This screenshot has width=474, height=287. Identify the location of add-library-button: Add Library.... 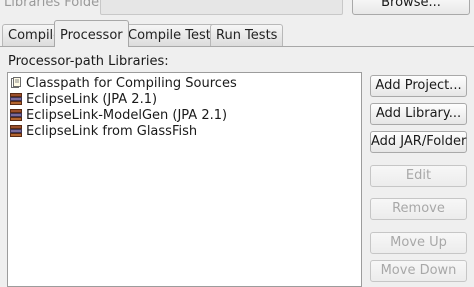
(418, 114).